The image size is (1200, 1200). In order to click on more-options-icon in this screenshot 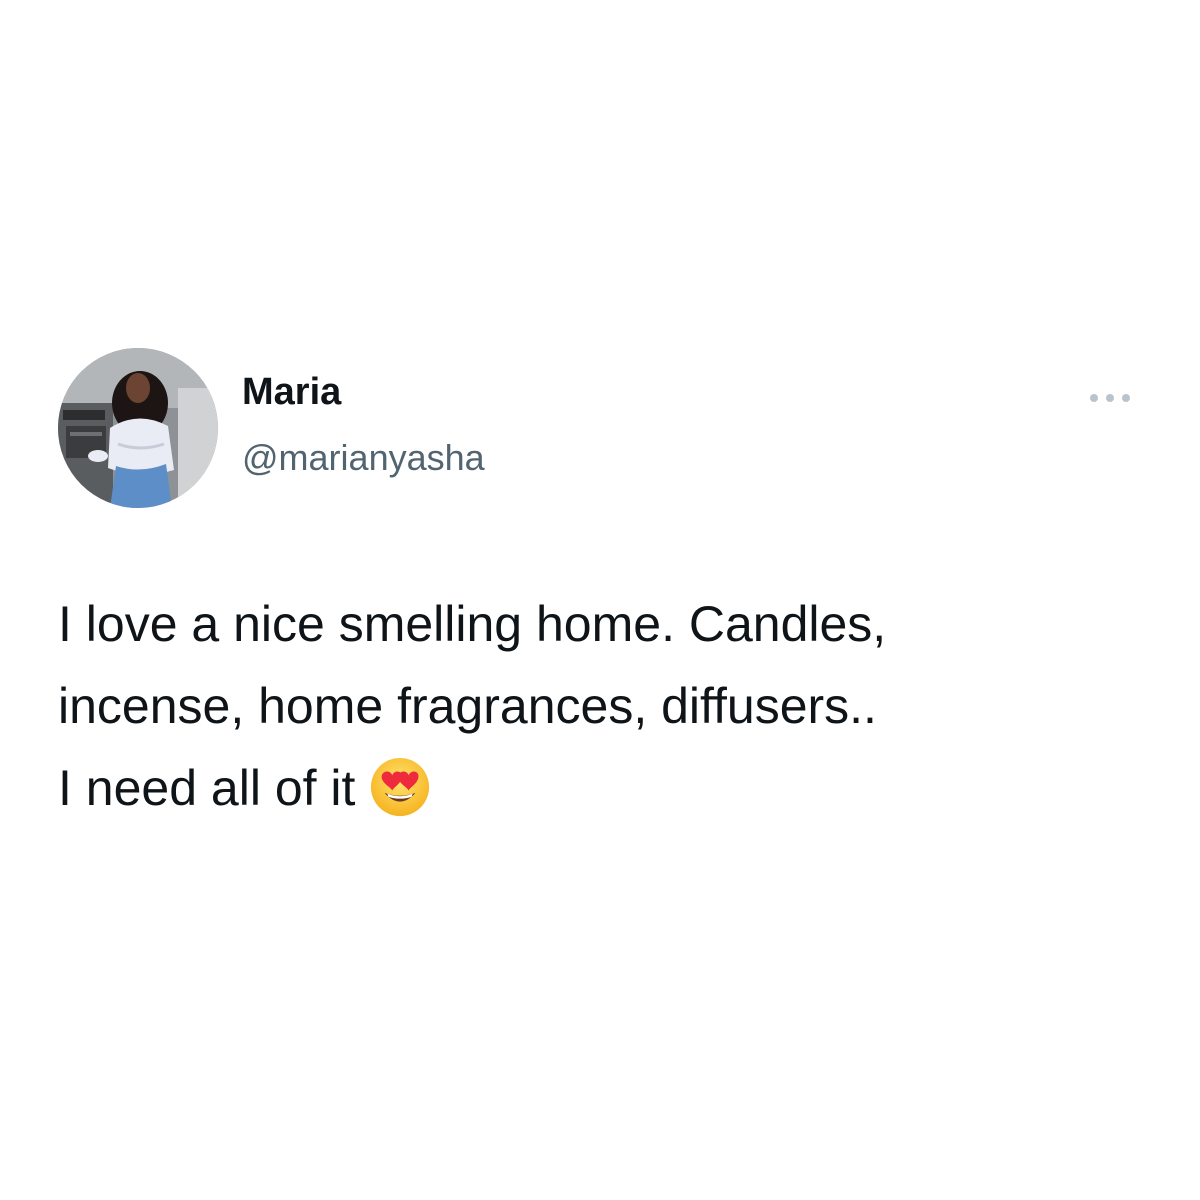, I will do `click(1110, 398)`.